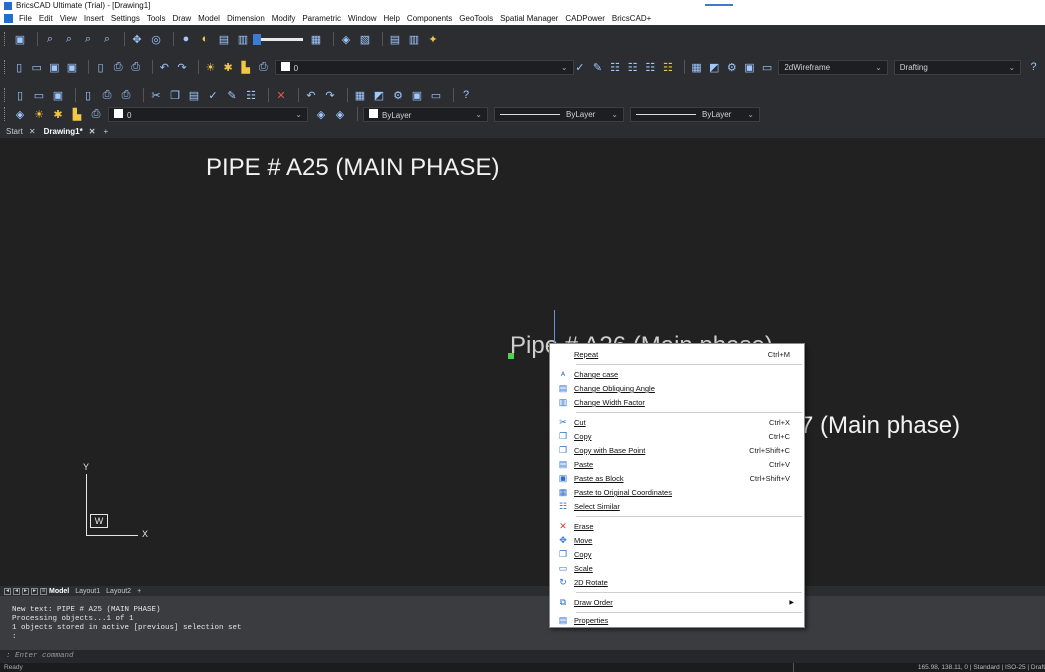  What do you see at coordinates (19, 67) in the screenshot?
I see `new-icon: ▯` at bounding box center [19, 67].